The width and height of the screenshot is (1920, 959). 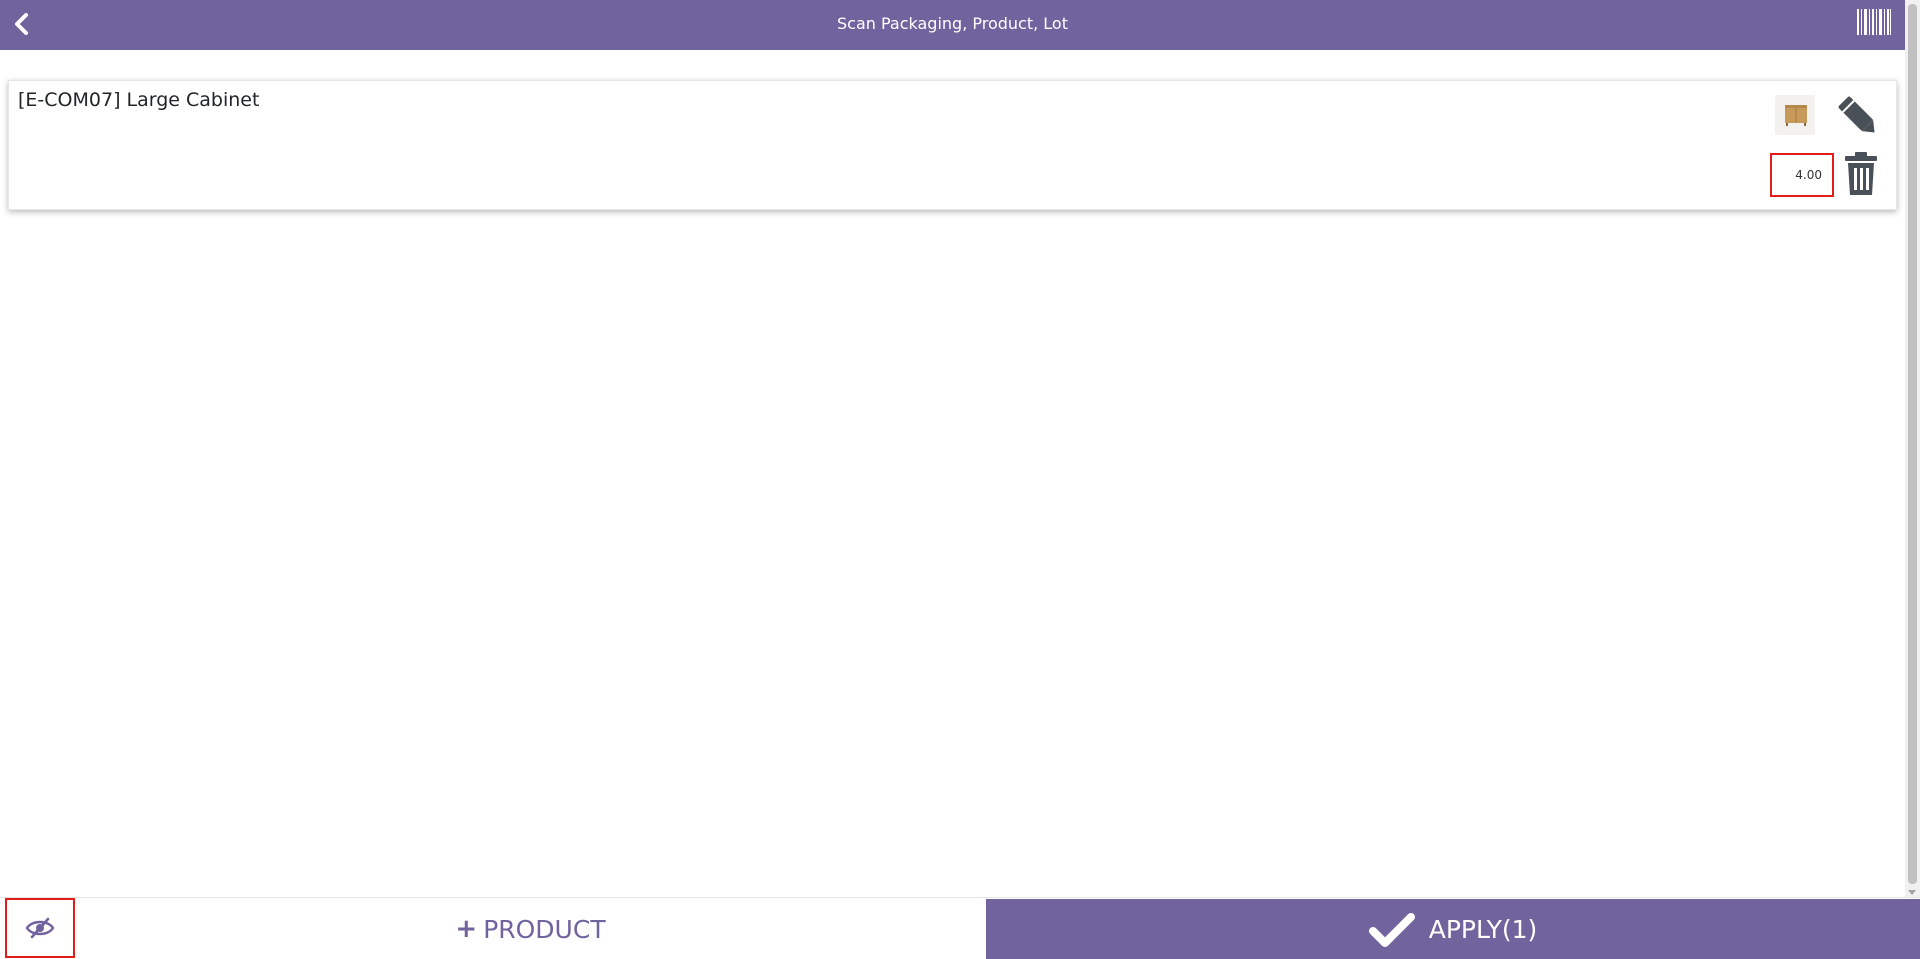 I want to click on delete-line-button, so click(x=1861, y=174).